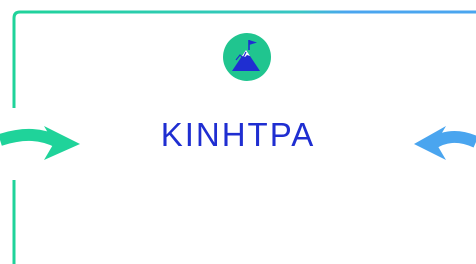 The width and height of the screenshot is (476, 264). Describe the element at coordinates (244, 14) in the screenshot. I see `frame-top-line` at that location.